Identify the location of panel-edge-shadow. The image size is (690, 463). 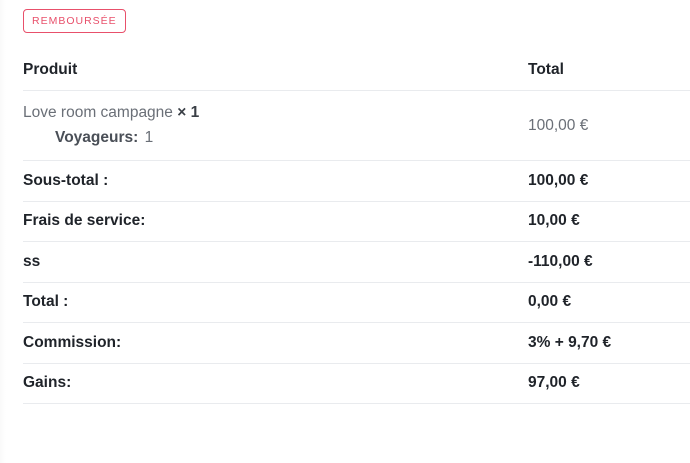
(3, 231).